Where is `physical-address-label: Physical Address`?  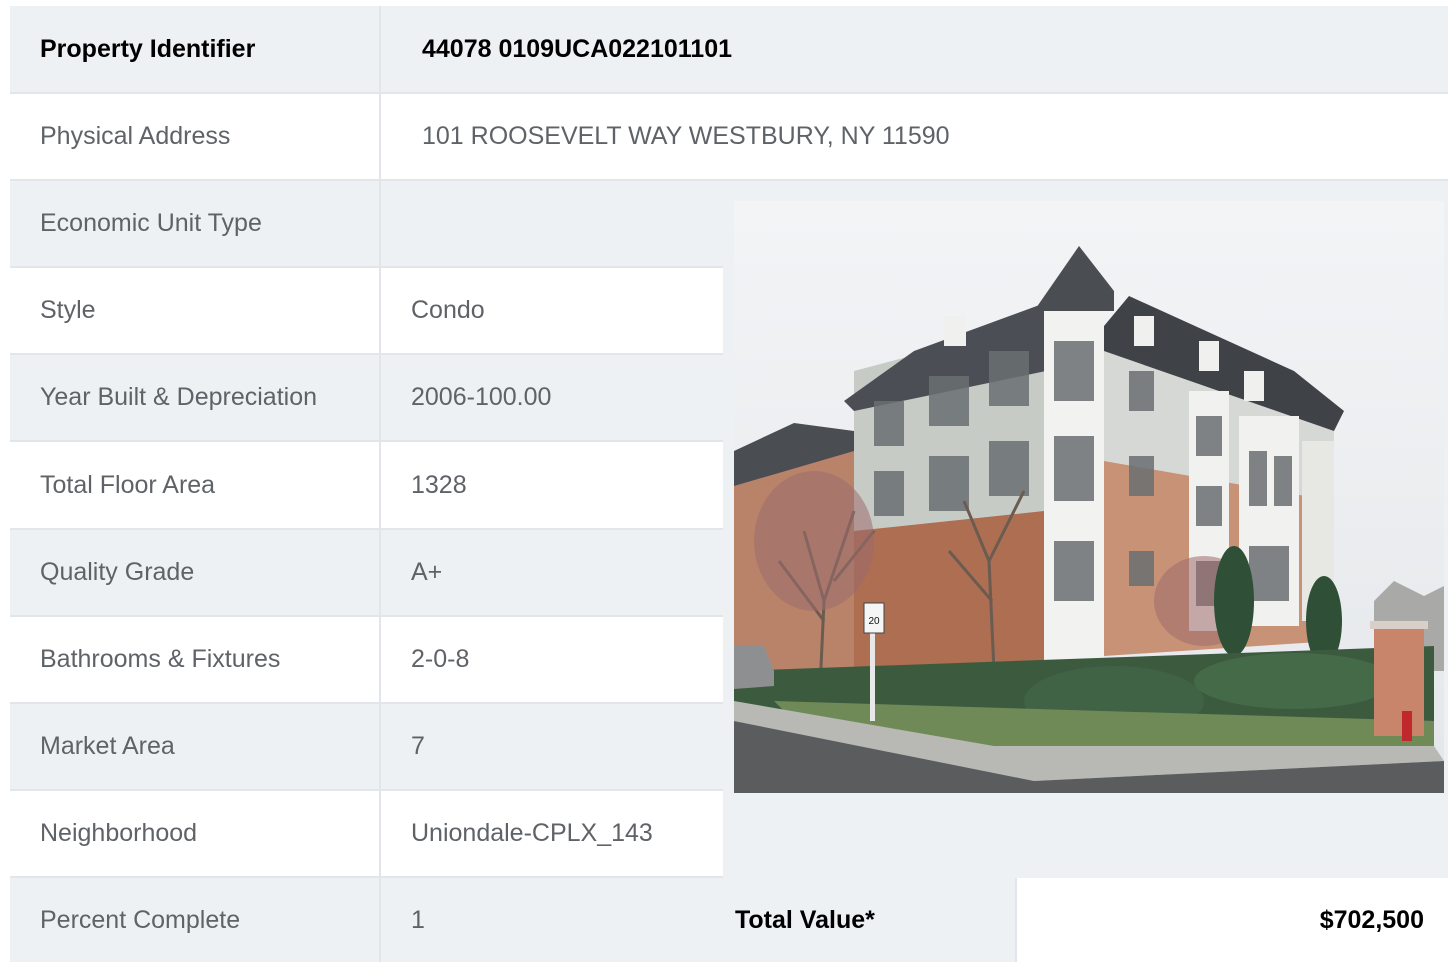 physical-address-label: Physical Address is located at coordinates (195, 136).